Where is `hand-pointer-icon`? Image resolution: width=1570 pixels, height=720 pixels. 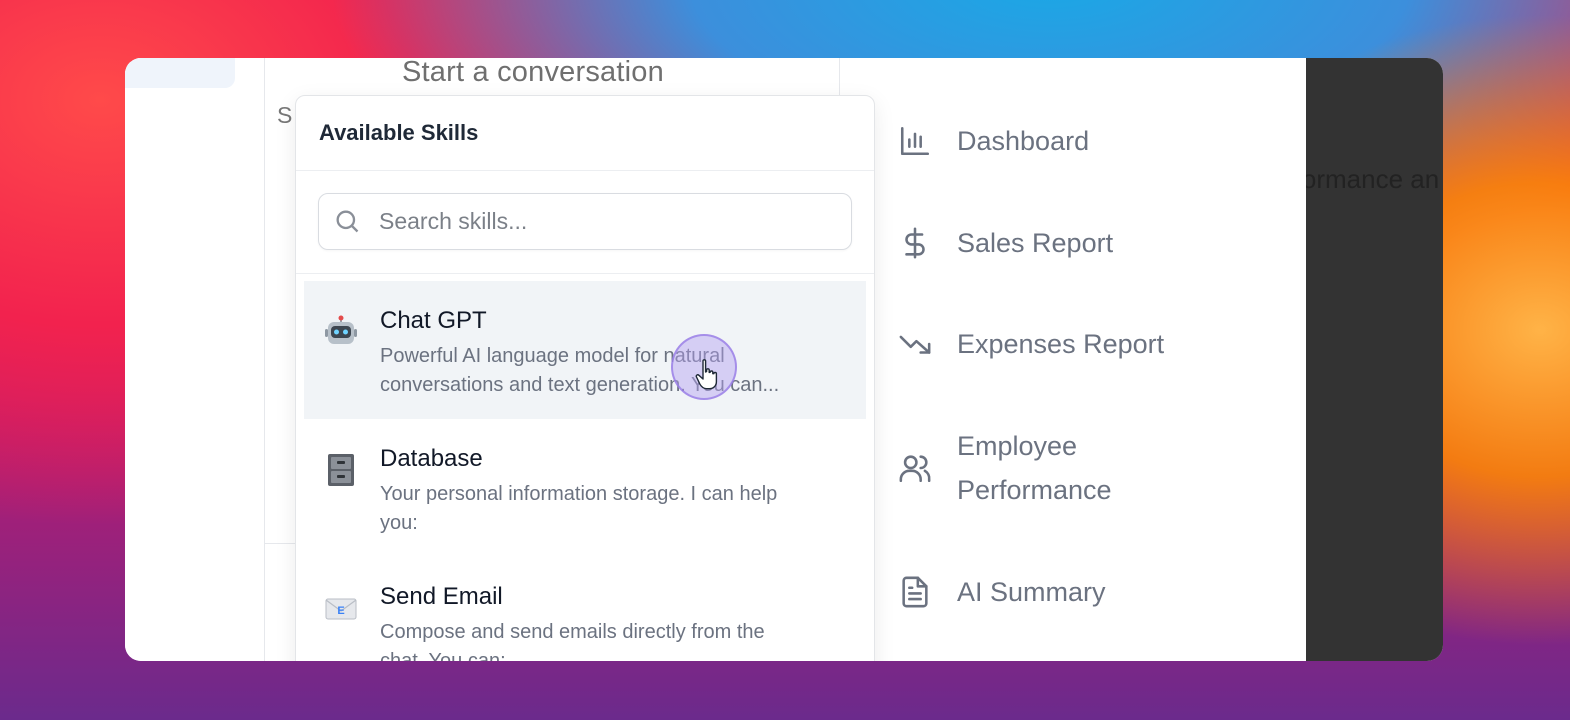
hand-pointer-icon is located at coordinates (706, 374).